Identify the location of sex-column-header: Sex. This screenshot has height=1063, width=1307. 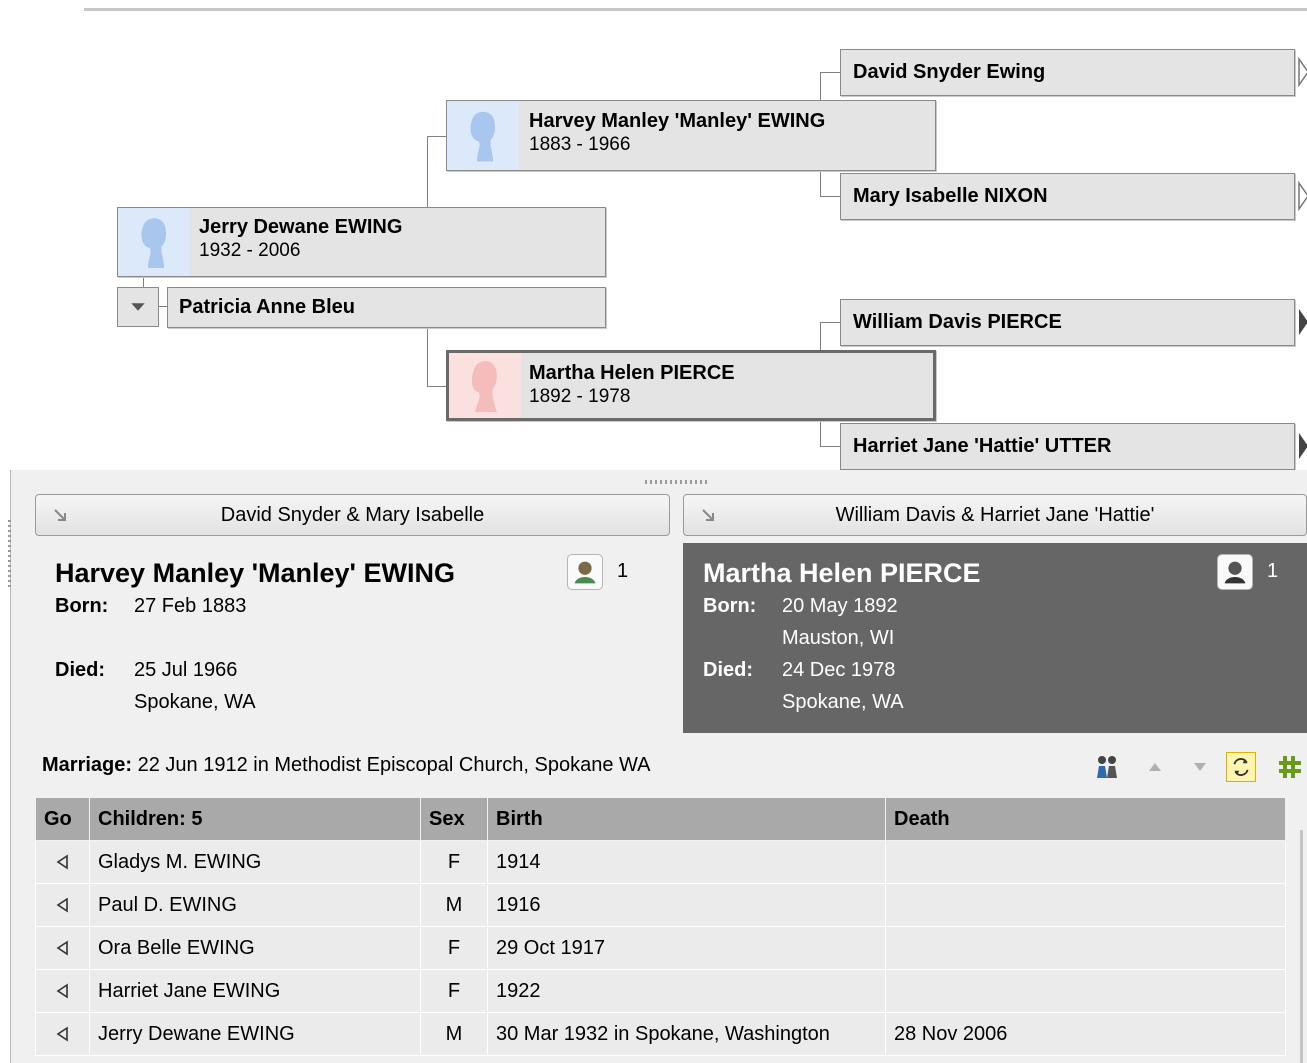
(454, 819).